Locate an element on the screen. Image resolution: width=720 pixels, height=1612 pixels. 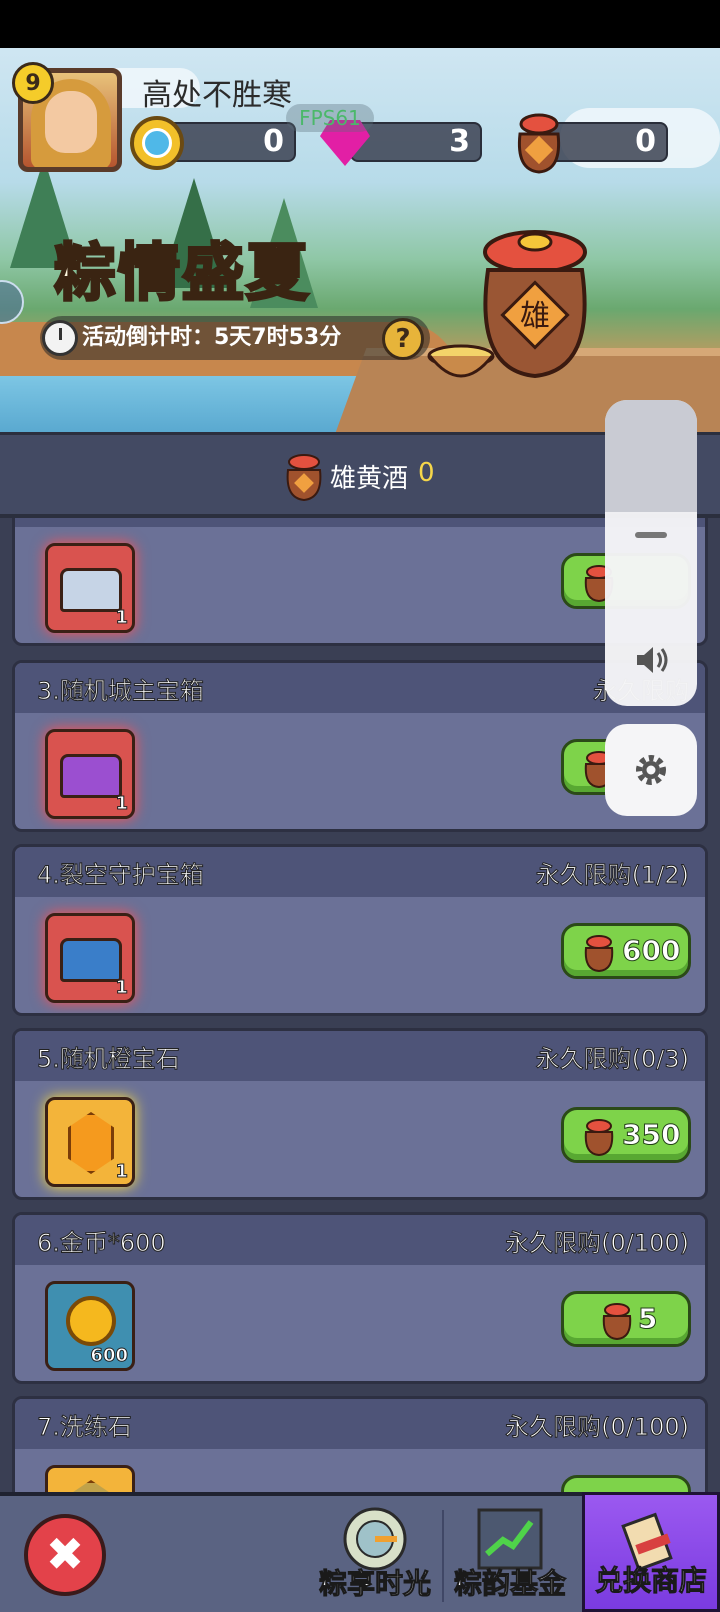
fps-indicator: FPS61 is located at coordinates (330, 118).